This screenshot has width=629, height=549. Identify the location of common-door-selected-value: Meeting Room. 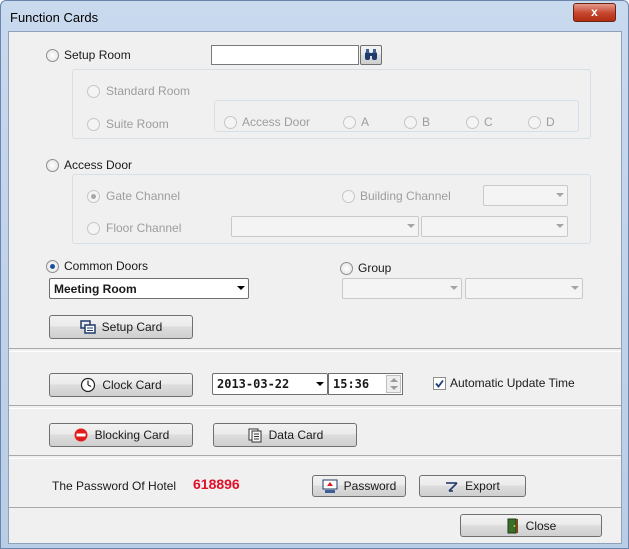
(95, 289).